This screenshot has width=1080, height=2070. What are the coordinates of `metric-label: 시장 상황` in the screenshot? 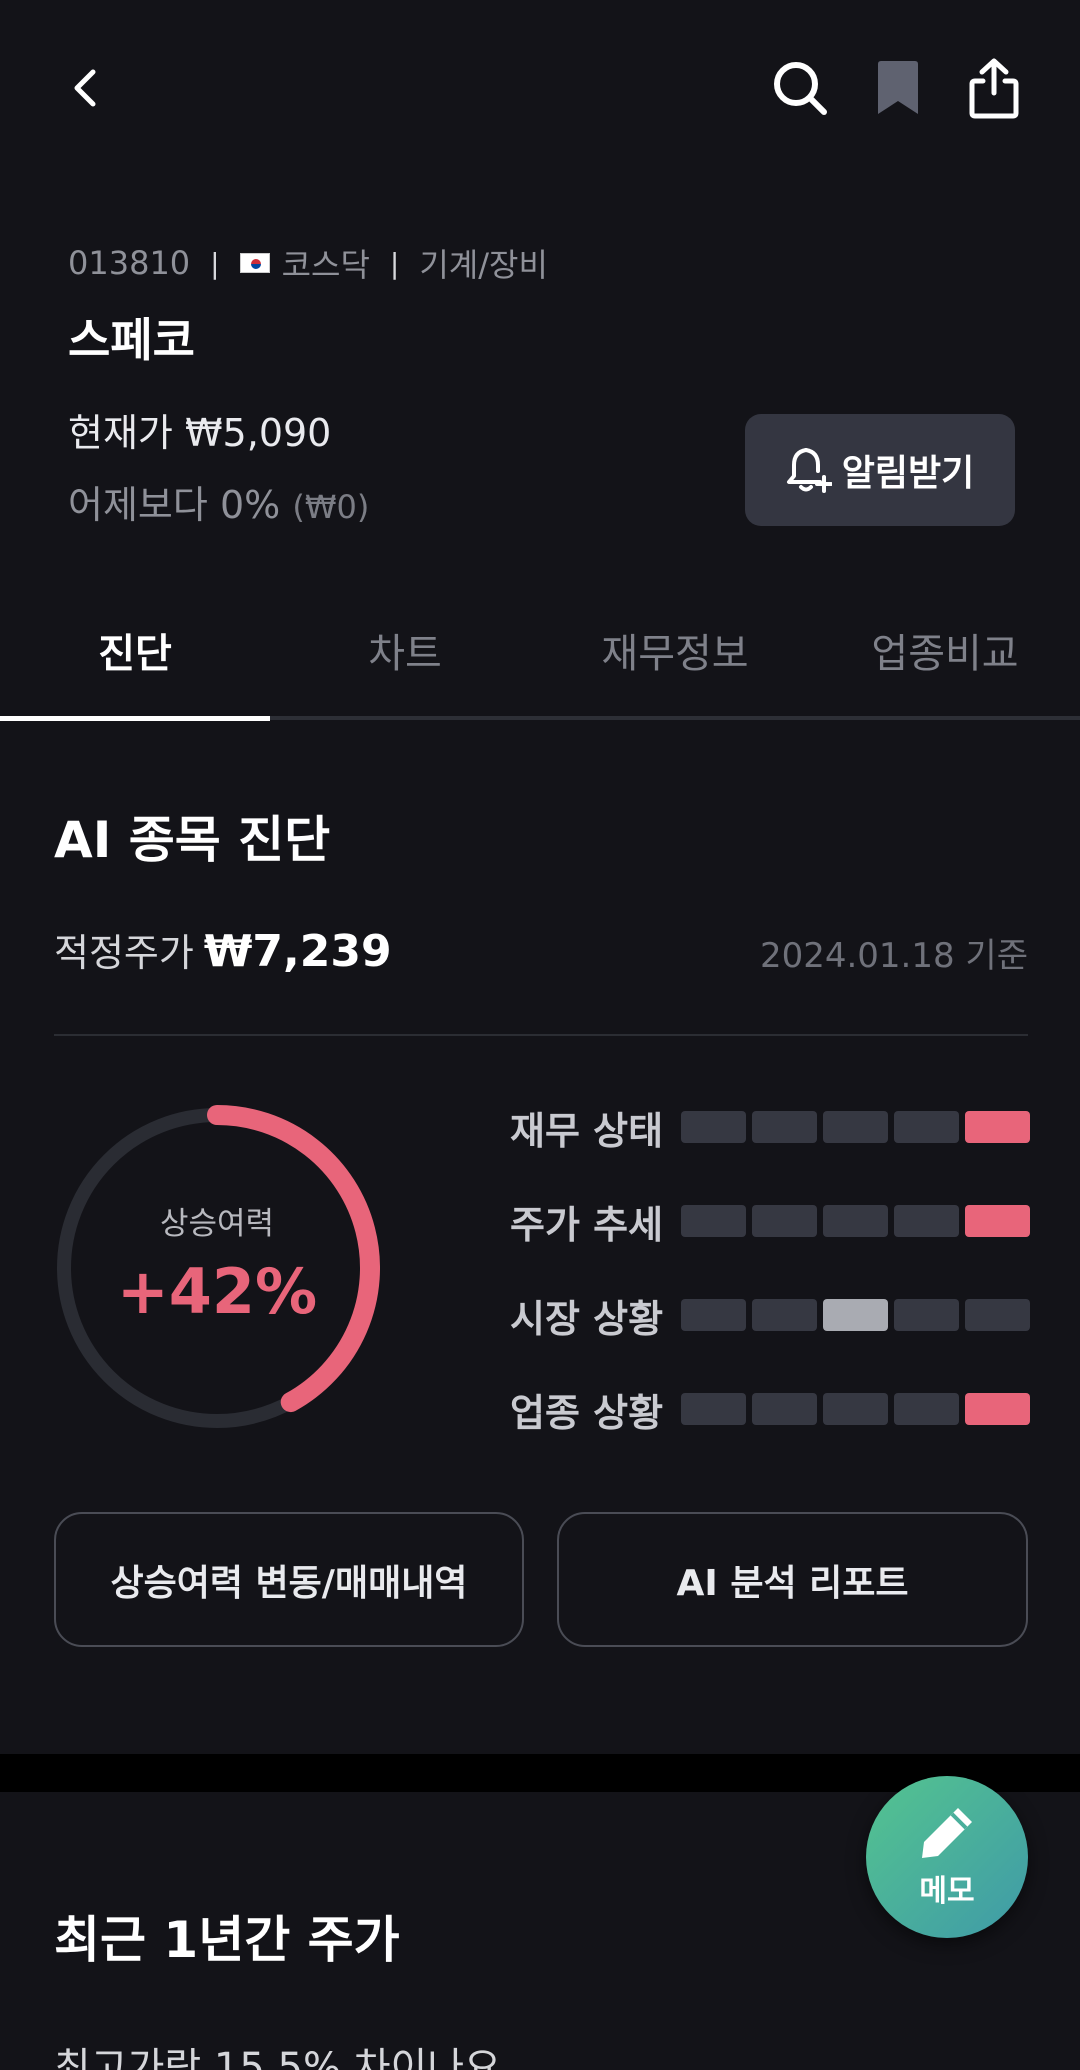 It's located at (587, 1318).